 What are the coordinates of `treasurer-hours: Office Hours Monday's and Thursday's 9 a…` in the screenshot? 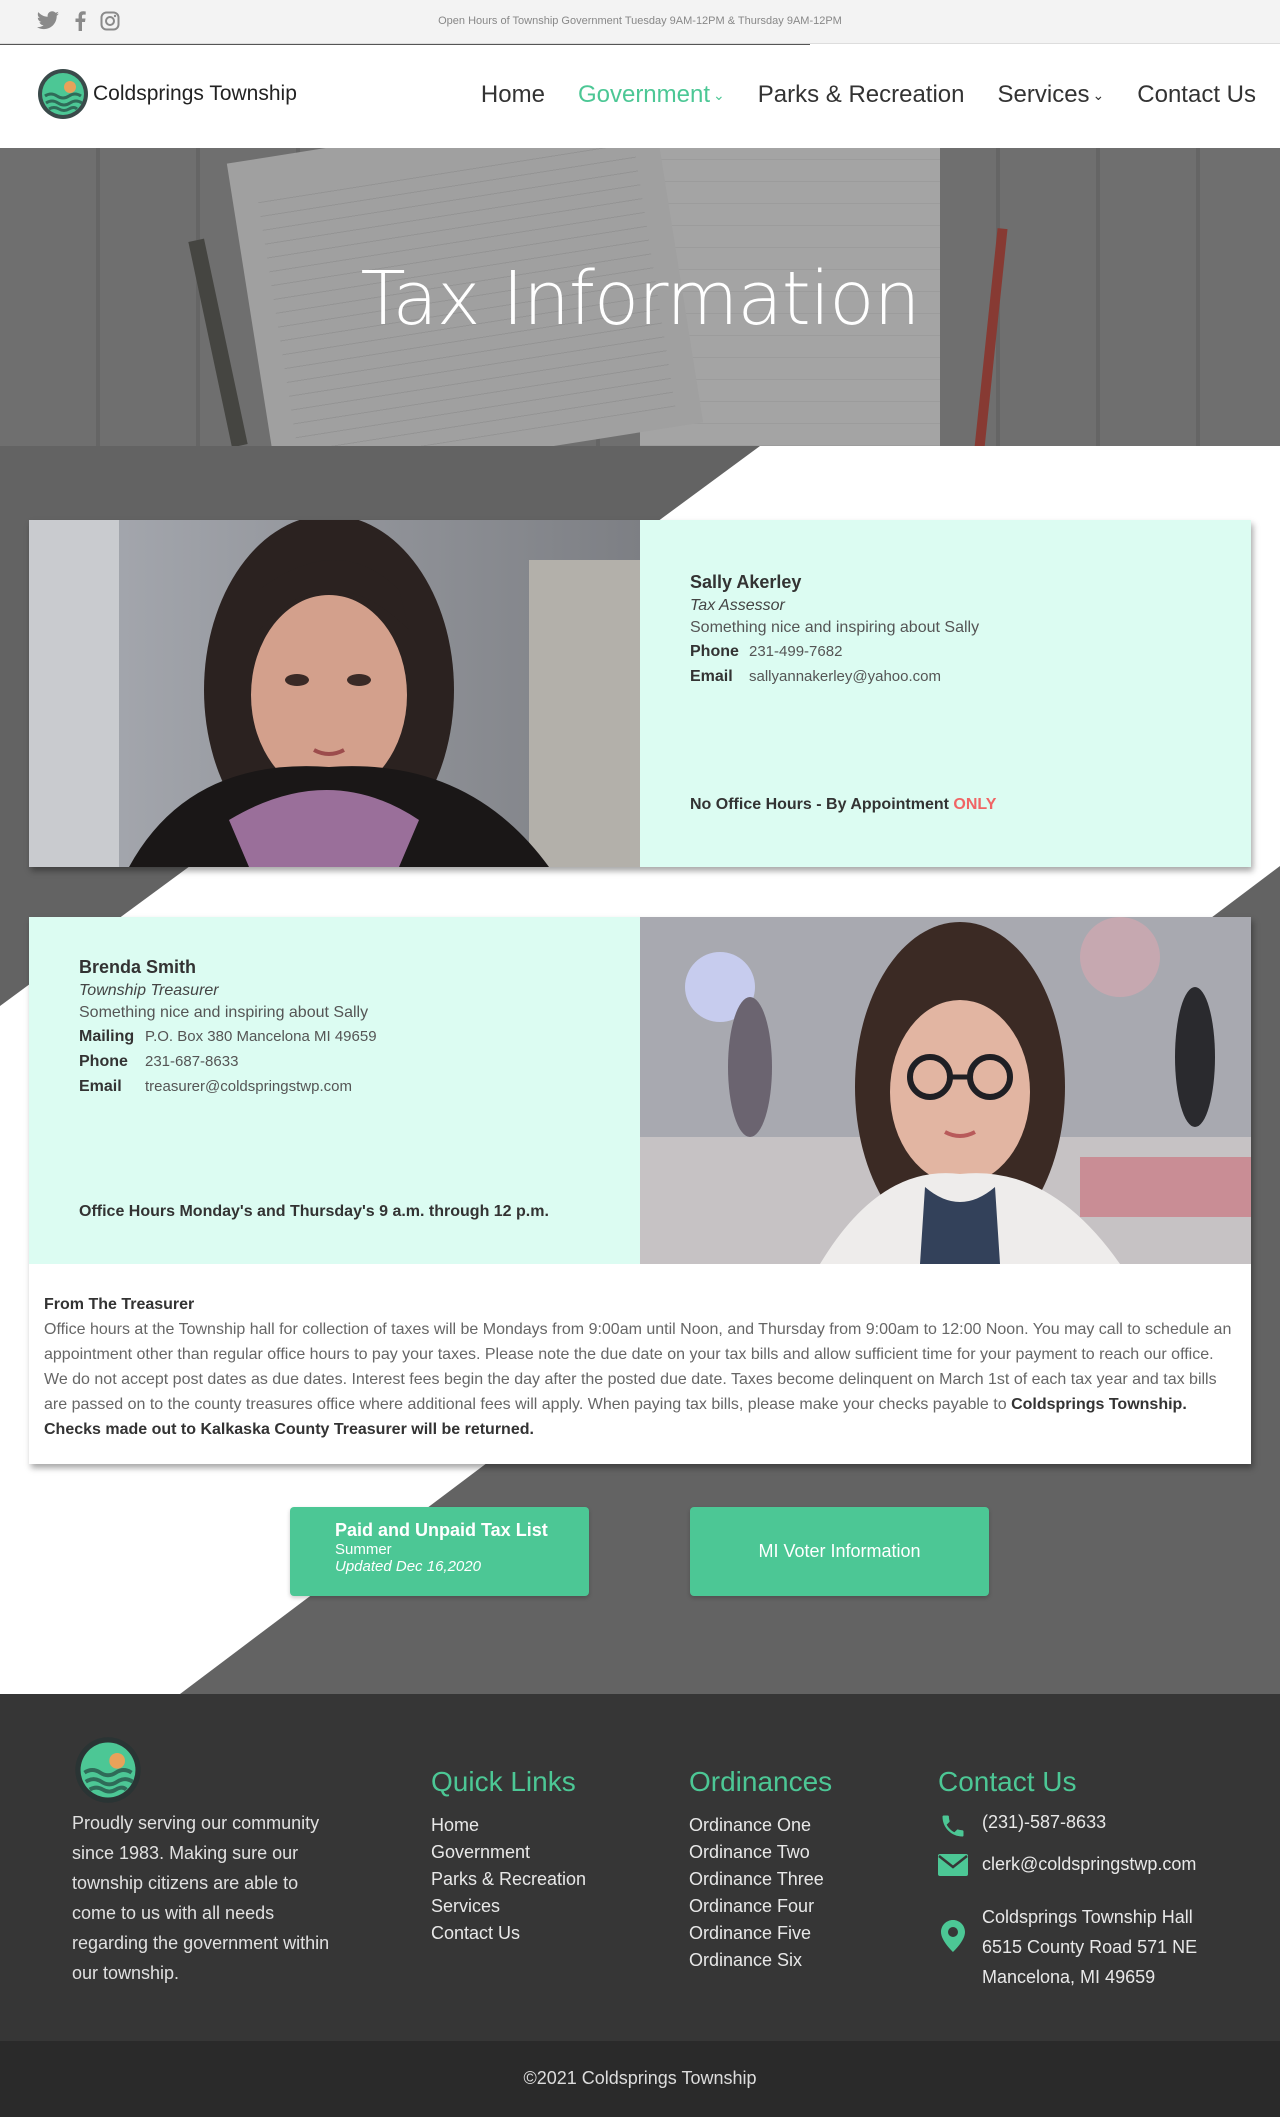 It's located at (314, 1211).